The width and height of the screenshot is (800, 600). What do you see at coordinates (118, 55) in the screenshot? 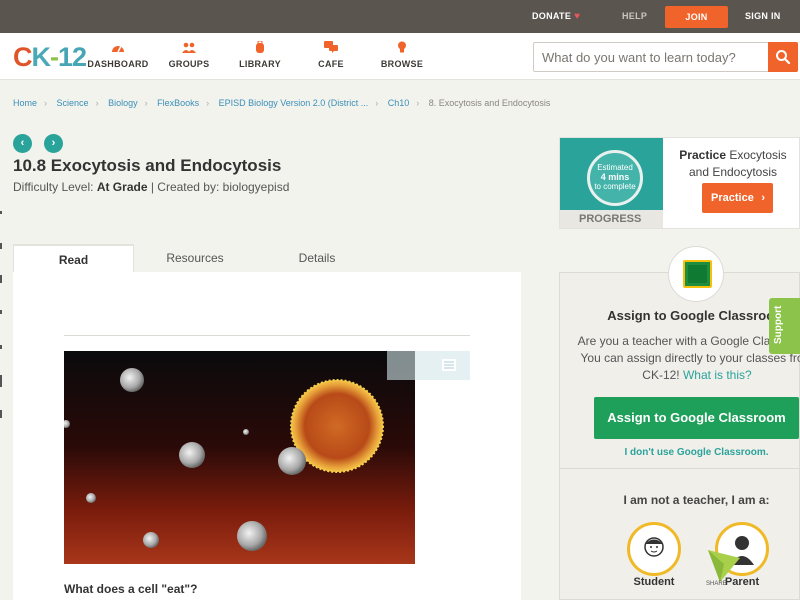
I see `nav-dashboard: DASHBOARD` at bounding box center [118, 55].